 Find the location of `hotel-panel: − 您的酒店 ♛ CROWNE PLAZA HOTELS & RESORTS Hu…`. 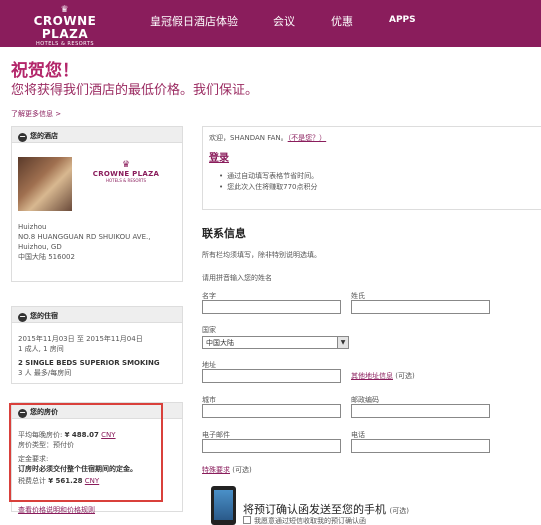

hotel-panel: − 您的酒店 ♛ CROWNE PLAZA HOTELS & RESORTS Hu… is located at coordinates (97, 204).